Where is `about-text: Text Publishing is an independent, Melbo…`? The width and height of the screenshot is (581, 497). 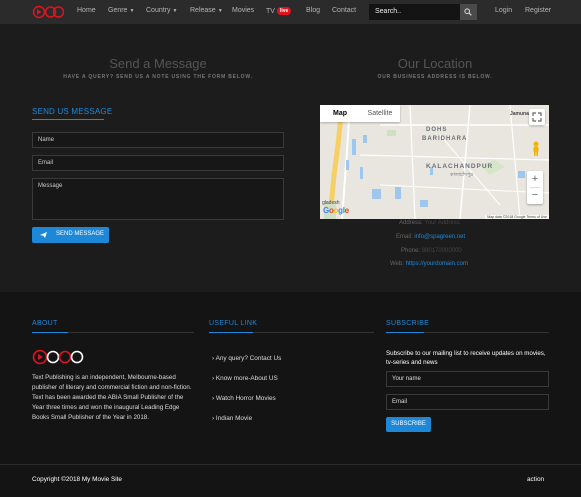
about-text: Text Publishing is an independent, Melbo… is located at coordinates (112, 397).